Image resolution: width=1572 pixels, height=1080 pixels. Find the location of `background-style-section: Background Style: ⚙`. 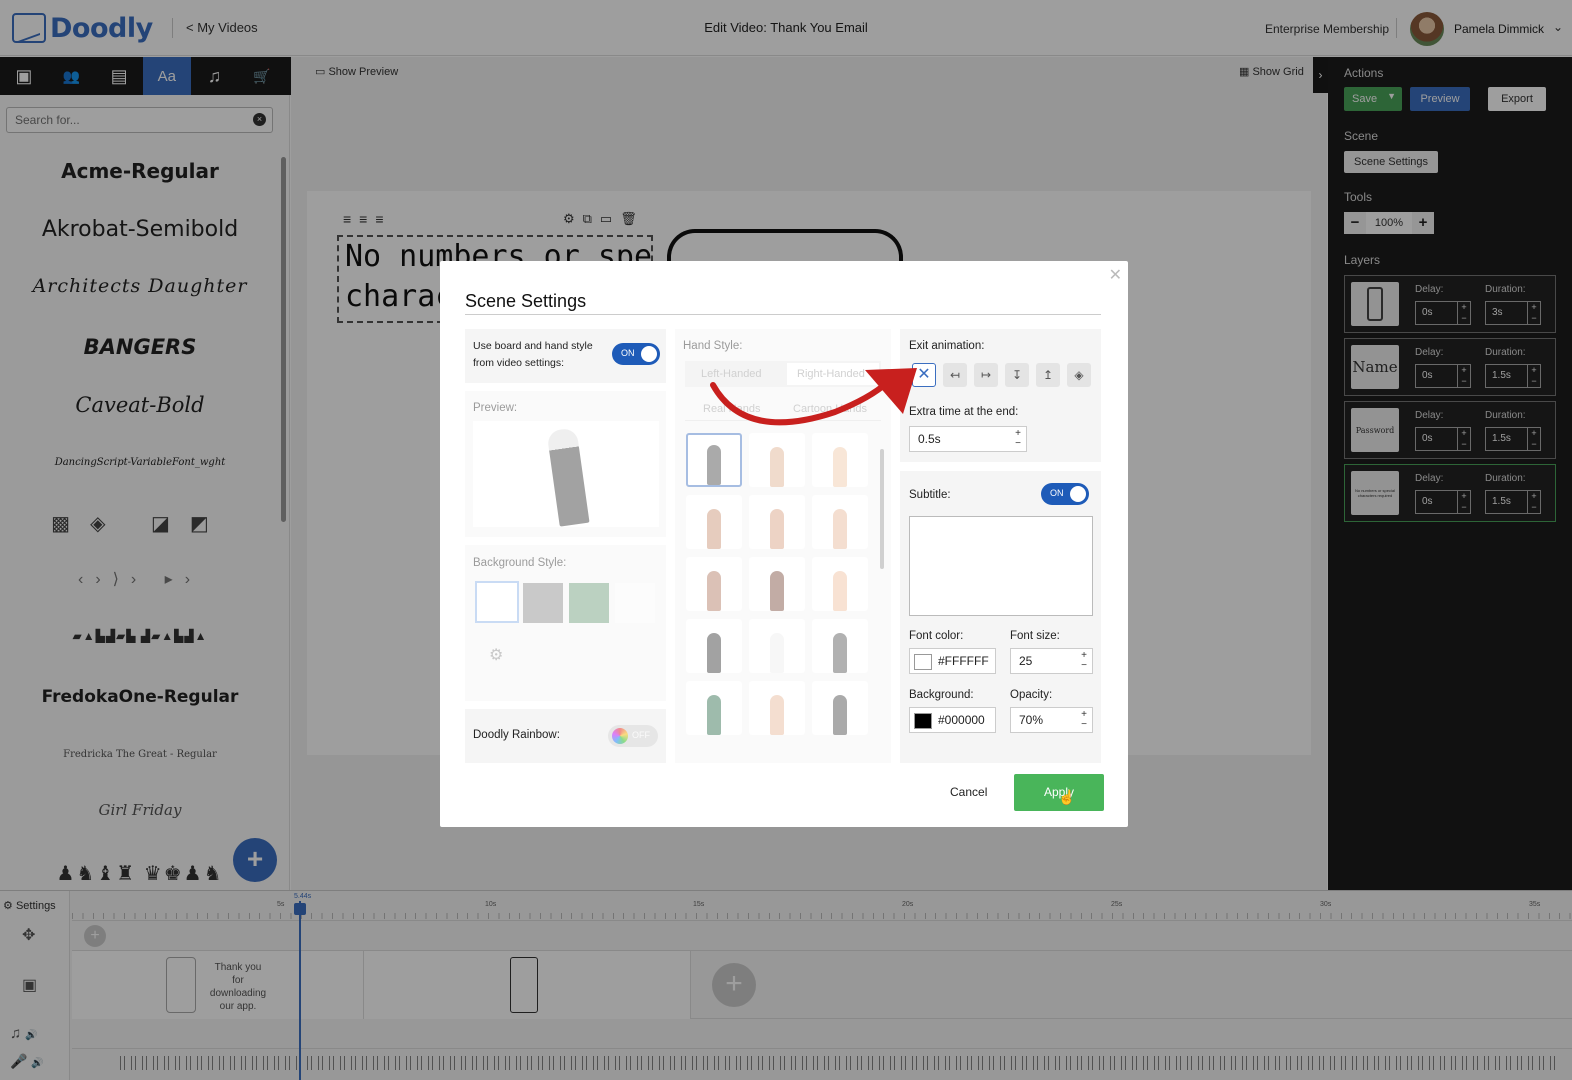

background-style-section: Background Style: ⚙ is located at coordinates (565, 623).